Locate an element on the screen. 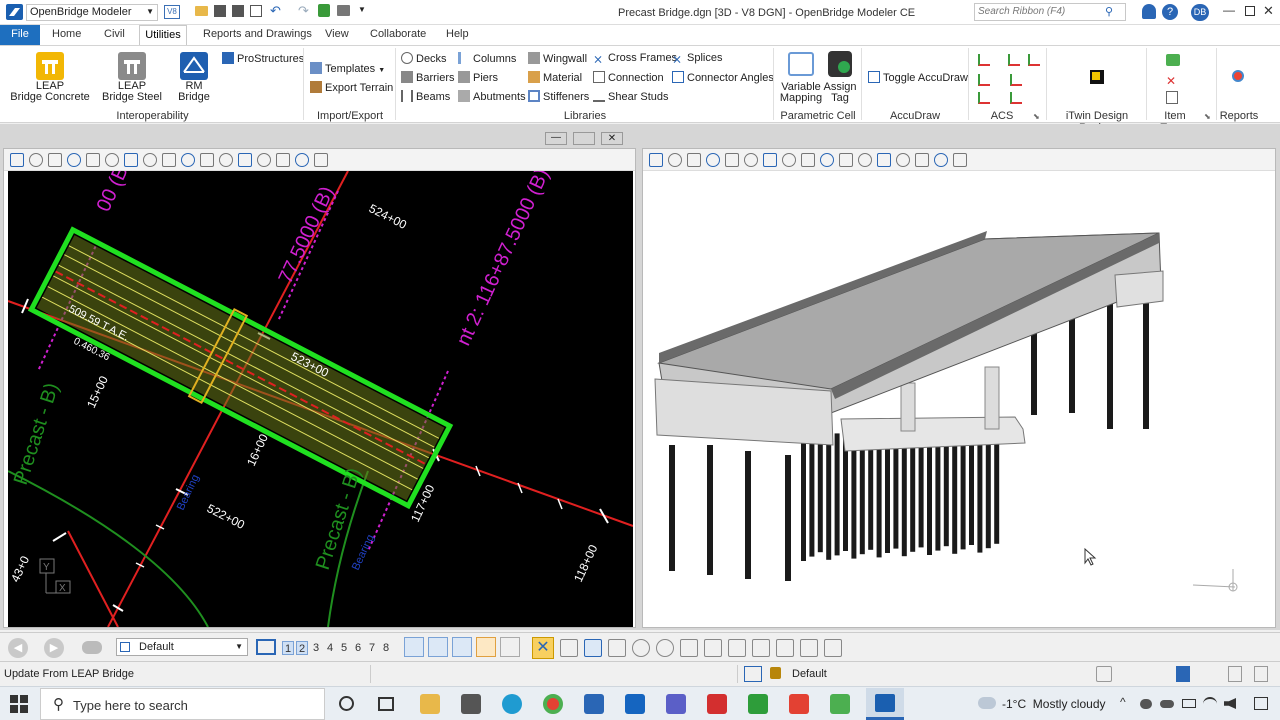  templates-button: Templates ▼ is located at coordinates (347, 68).